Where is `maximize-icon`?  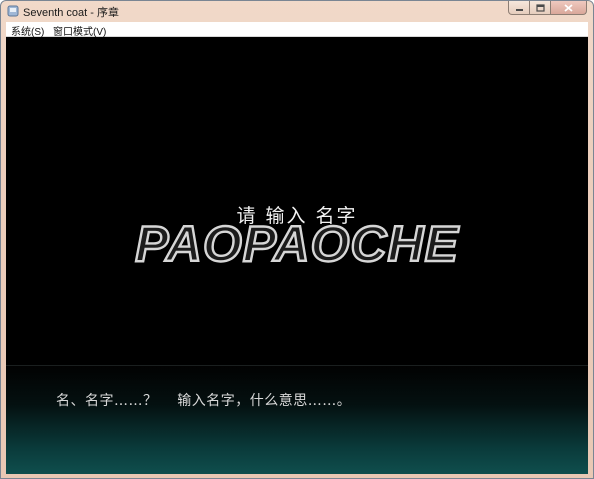
maximize-icon is located at coordinates (540, 7).